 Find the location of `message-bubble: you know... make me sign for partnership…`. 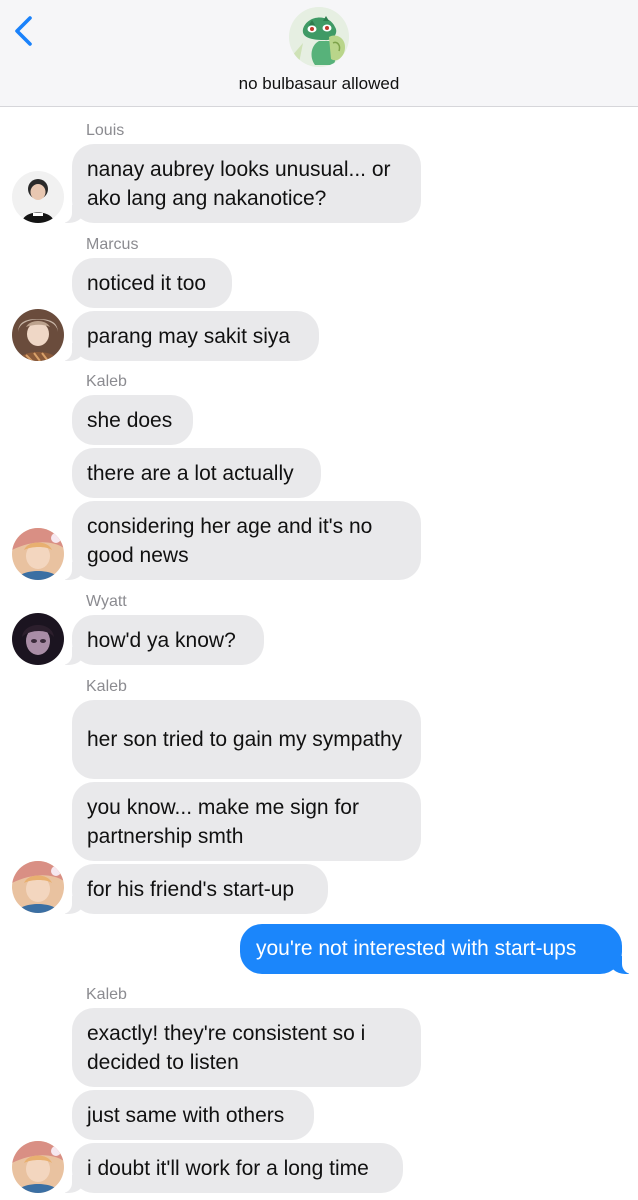

message-bubble: you know... make me sign for partnership… is located at coordinates (246, 821).